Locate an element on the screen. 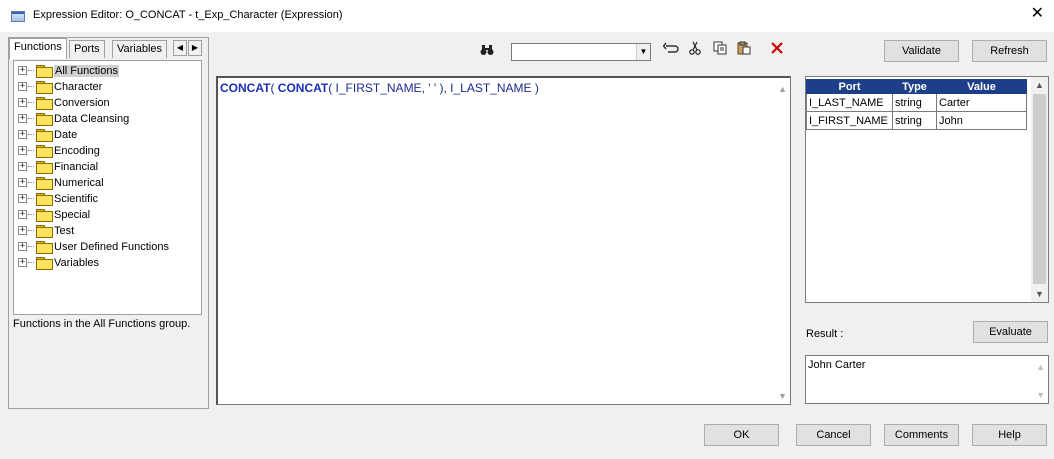  ports-header-row: Port Type Value is located at coordinates (916, 86).